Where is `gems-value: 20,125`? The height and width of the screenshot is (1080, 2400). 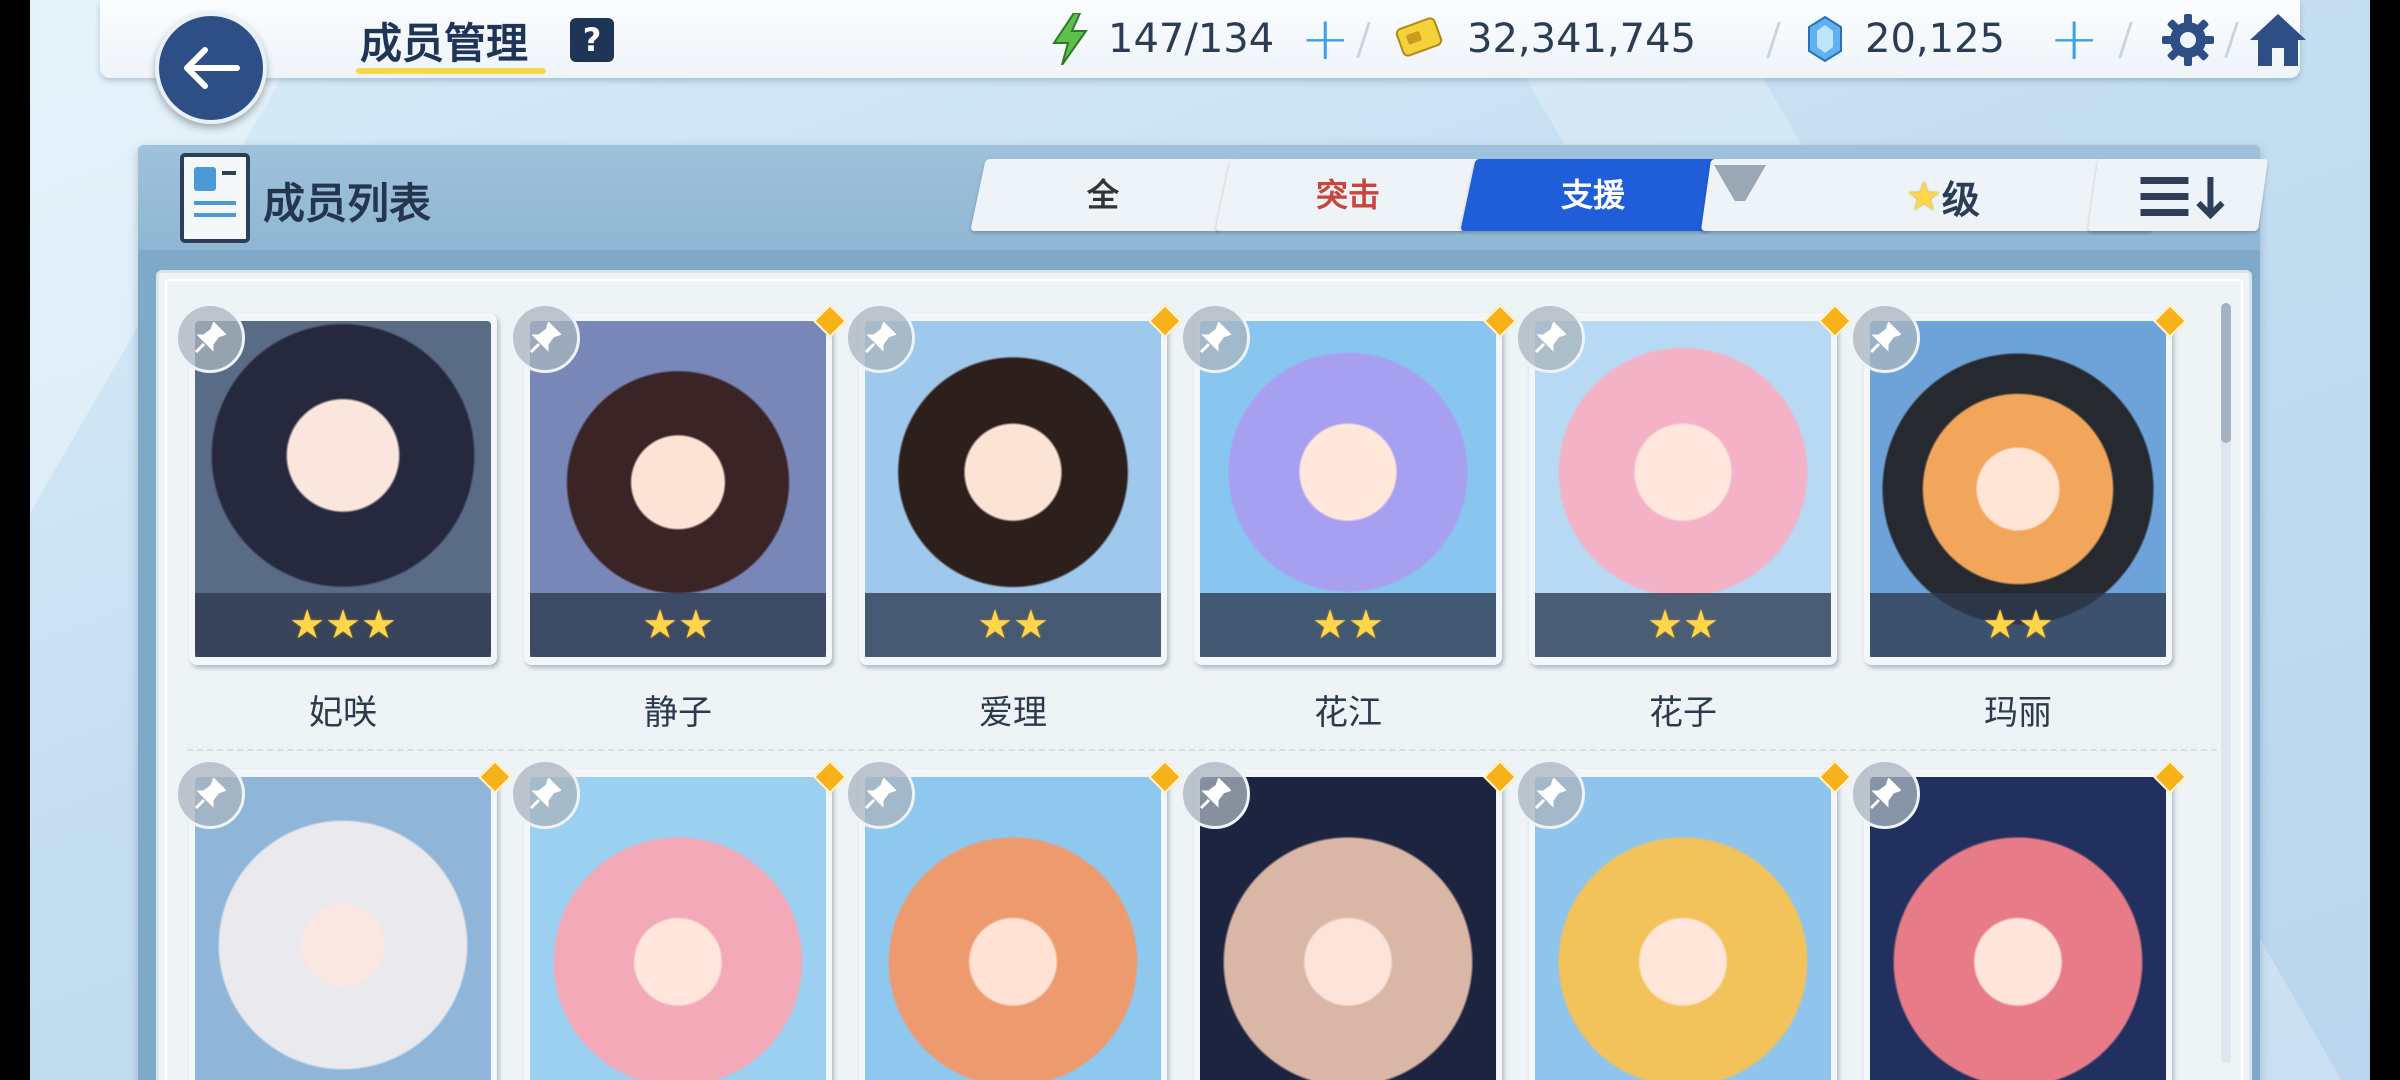 gems-value: 20,125 is located at coordinates (1935, 39).